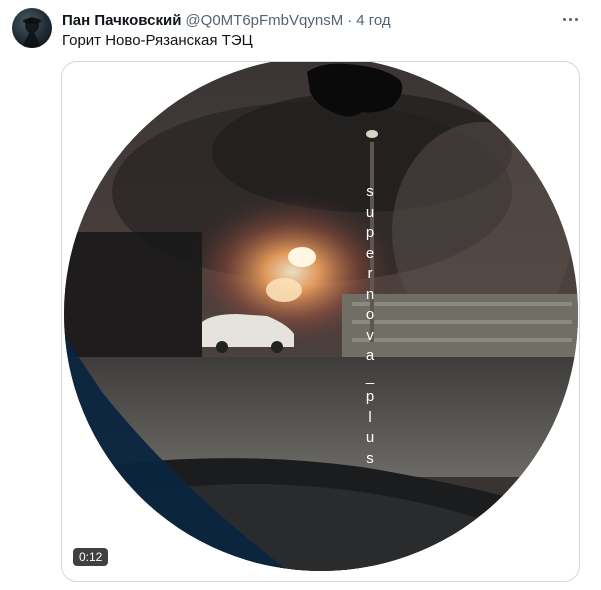 Image resolution: width=601 pixels, height=590 pixels. I want to click on avatar, so click(32, 28).